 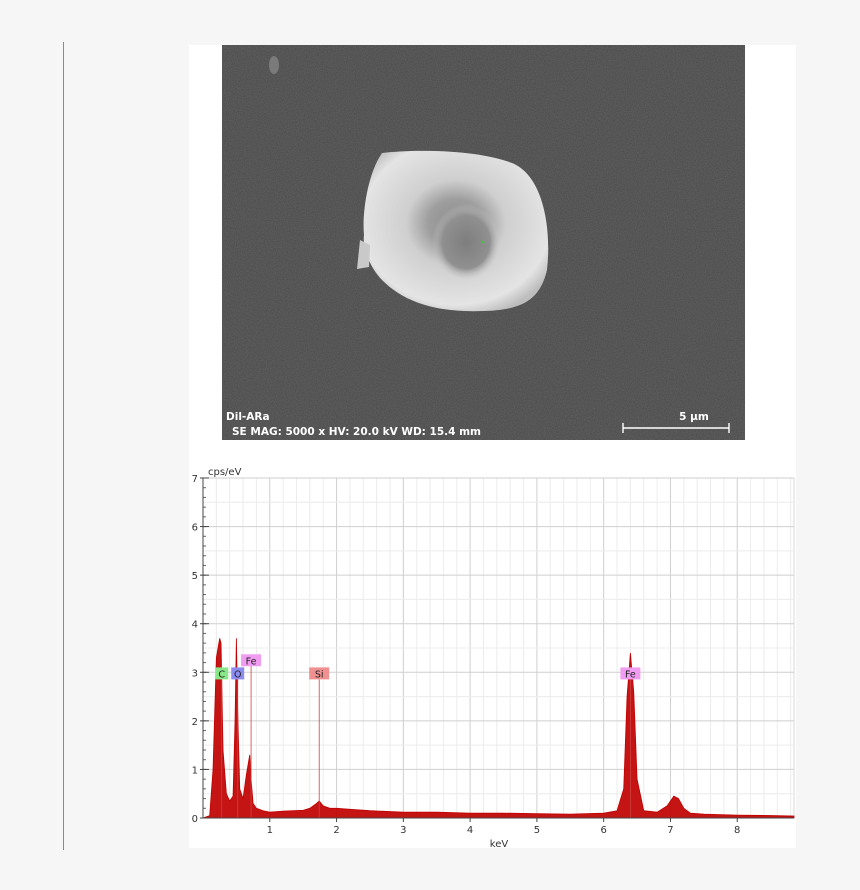 What do you see at coordinates (499, 844) in the screenshot?
I see `x-axis-label: keV` at bounding box center [499, 844].